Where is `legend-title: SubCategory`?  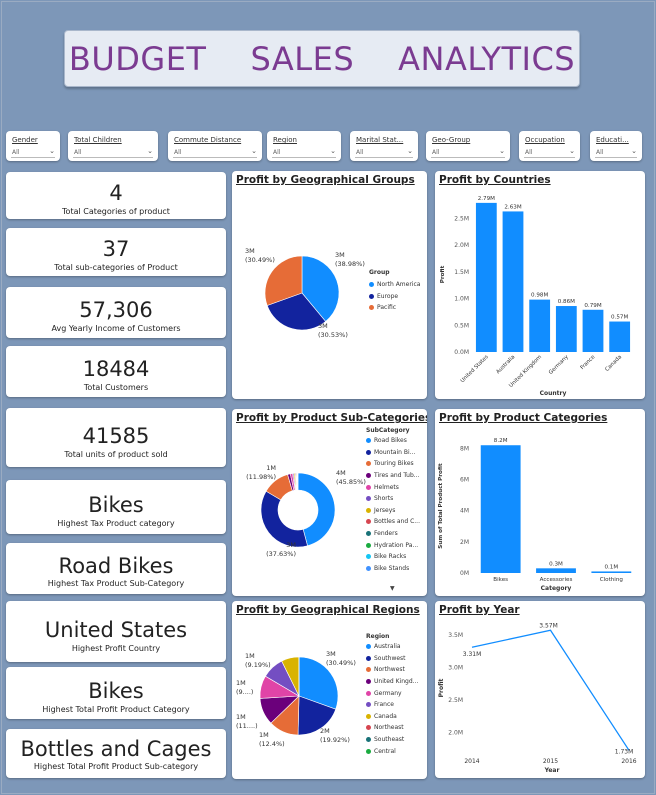
legend-title: SubCategory is located at coordinates (388, 430).